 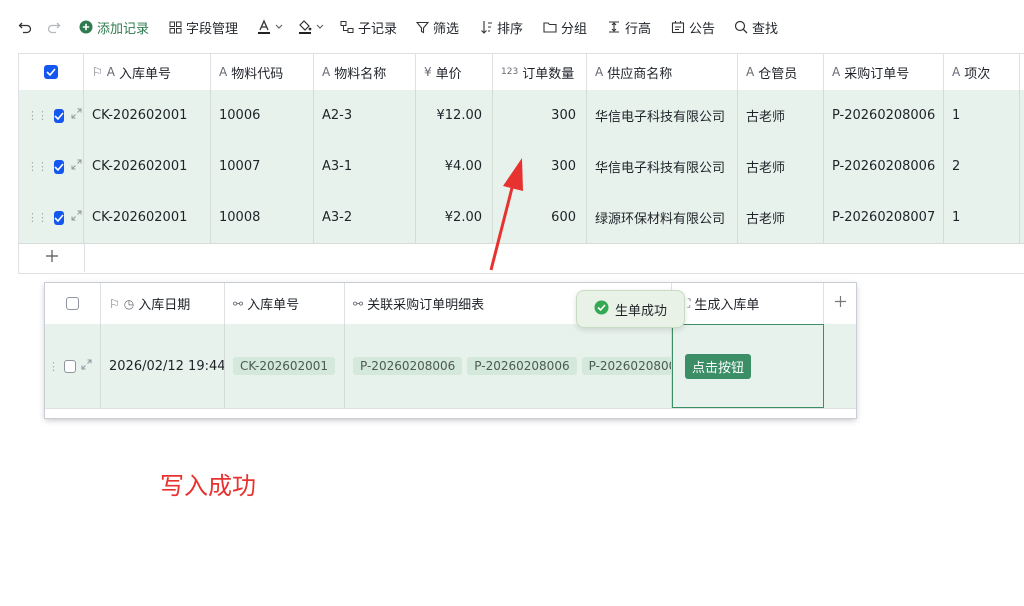 I want to click on cell-material-name: A2-3, so click(x=365, y=115).